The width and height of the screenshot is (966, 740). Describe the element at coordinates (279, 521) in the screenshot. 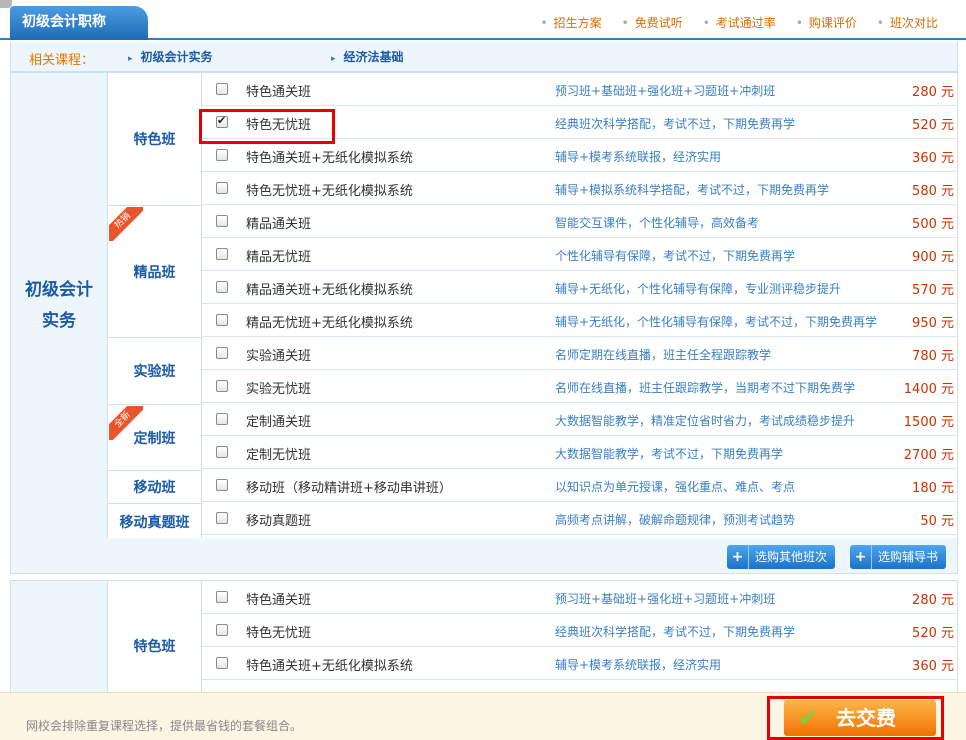

I see `course-name: 移动真题班` at that location.